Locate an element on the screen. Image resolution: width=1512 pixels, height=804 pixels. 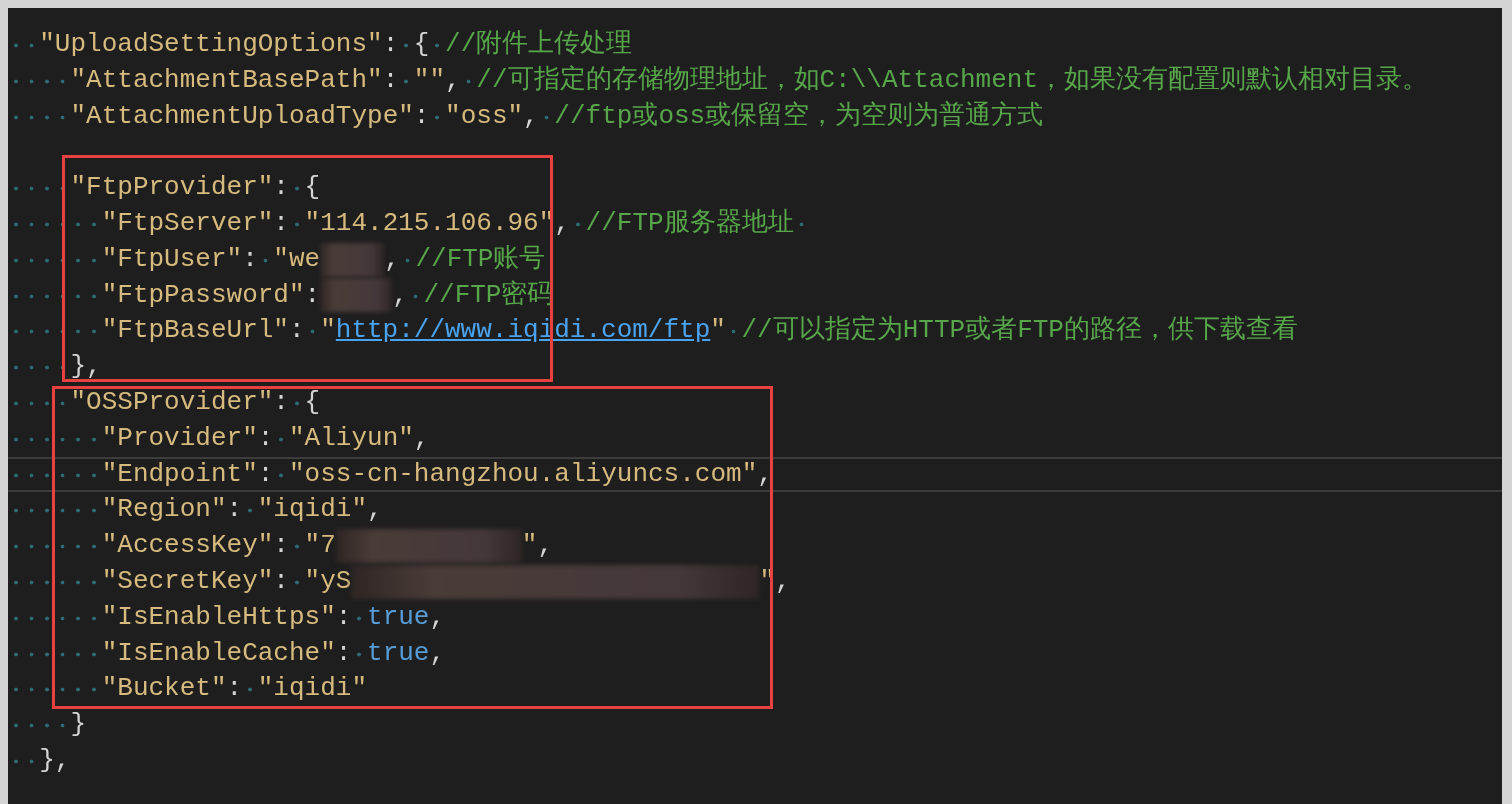
code-comment: //可指定的存储物理地址，如C:\\Attachment，如果没有配置则默认相对目录。 is located at coordinates (952, 80).